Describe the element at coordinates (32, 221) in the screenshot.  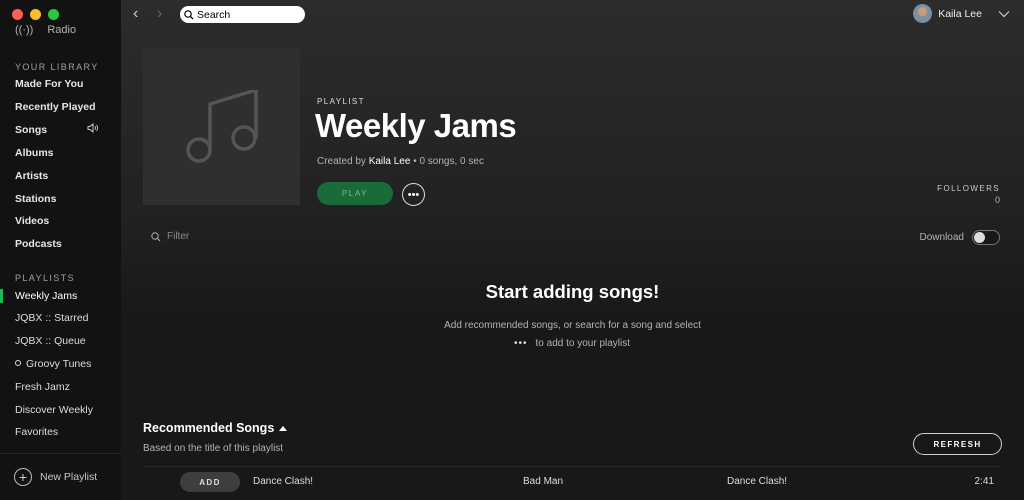
I see `sidebar-item-videos: Videos` at that location.